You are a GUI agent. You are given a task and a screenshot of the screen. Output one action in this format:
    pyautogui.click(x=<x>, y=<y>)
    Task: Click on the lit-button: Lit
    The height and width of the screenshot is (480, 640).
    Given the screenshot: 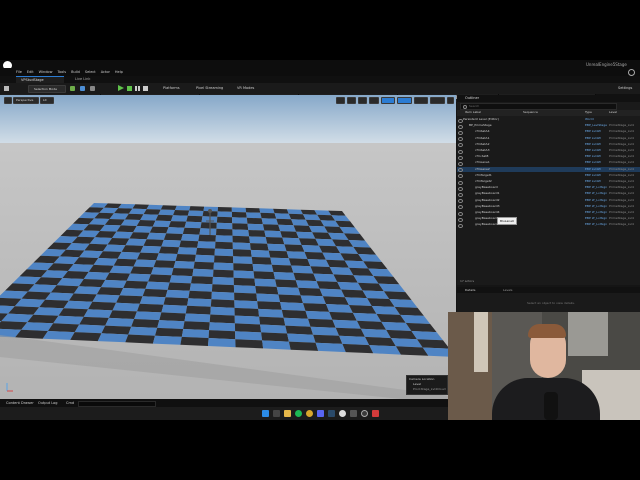 What is the action you would take?
    pyautogui.click(x=47, y=100)
    